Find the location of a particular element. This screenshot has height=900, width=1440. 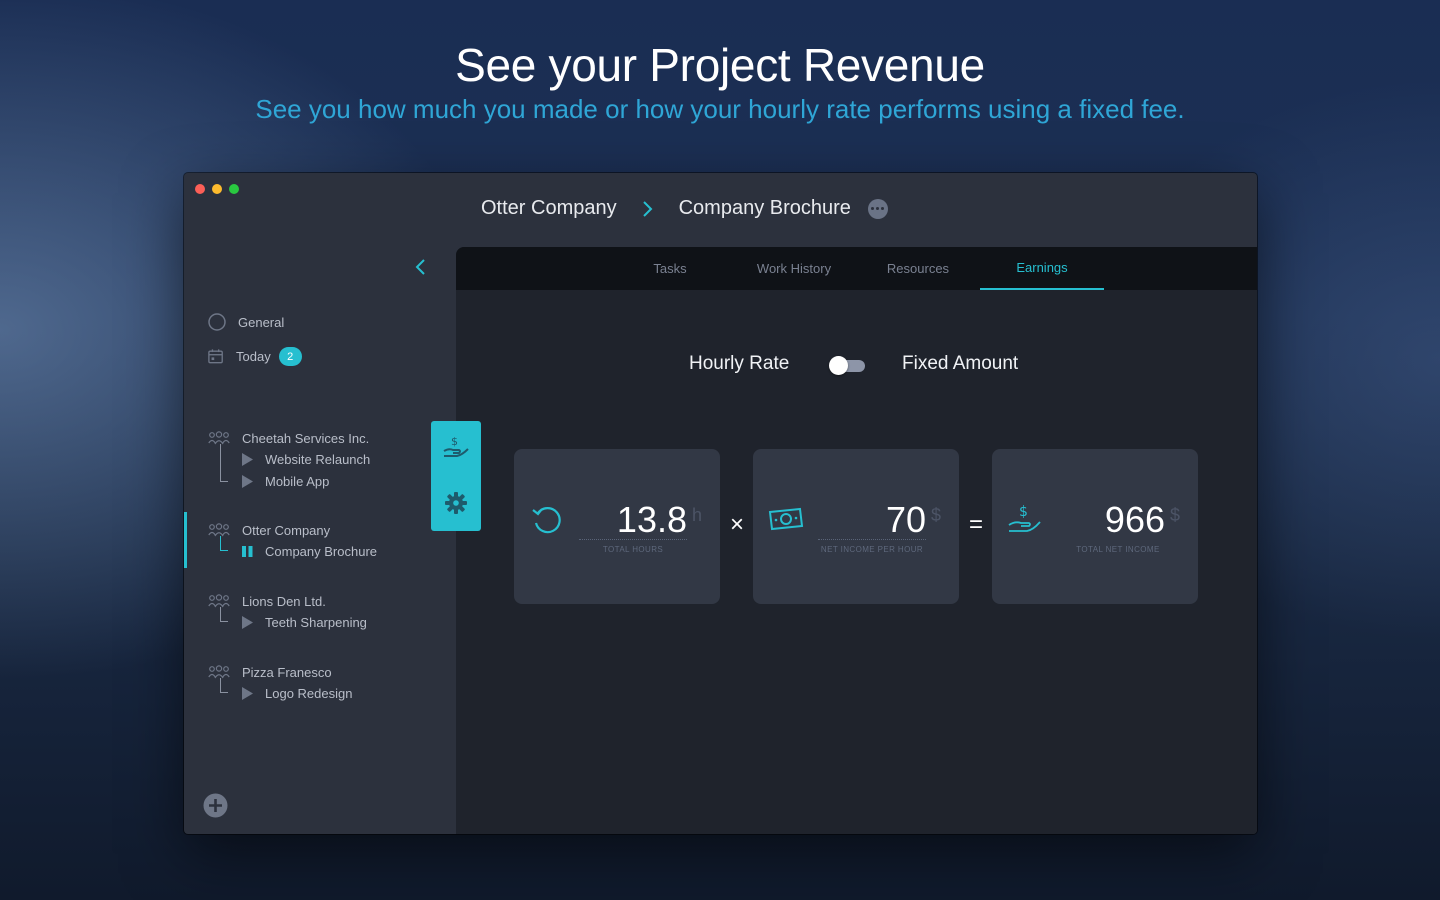

hourly-rate-label: Hourly Rate is located at coordinates (739, 364).